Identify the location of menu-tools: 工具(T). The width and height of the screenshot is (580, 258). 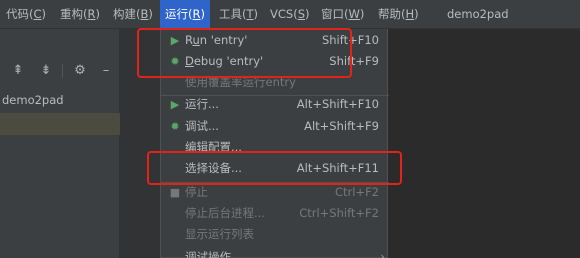
(238, 14).